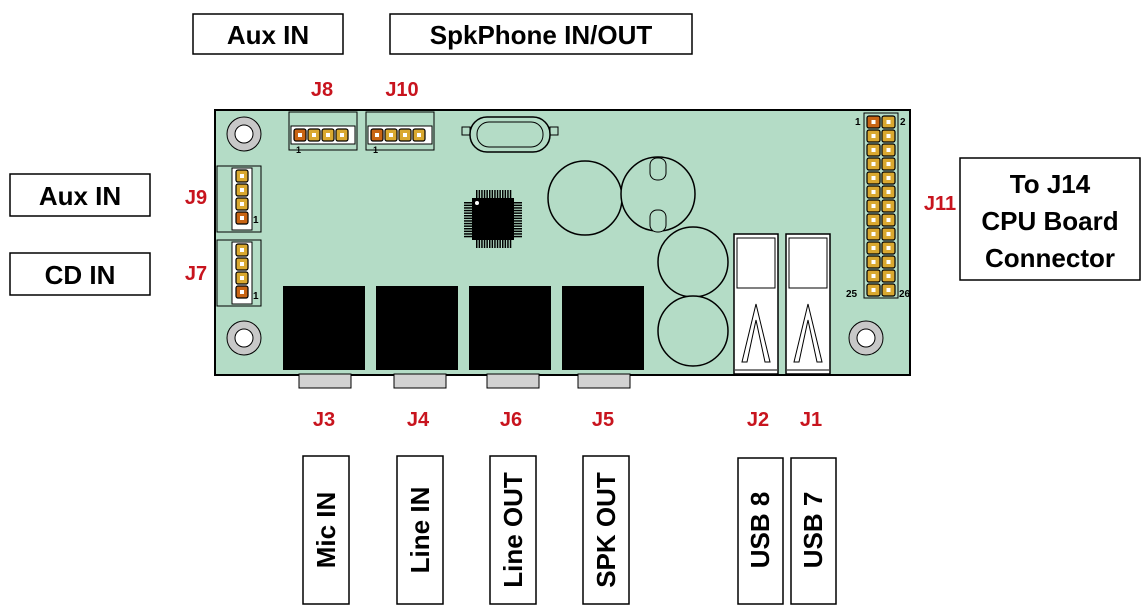 This screenshot has width=1148, height=610. I want to click on left-label-cd-in-text: CD IN, so click(80, 275).